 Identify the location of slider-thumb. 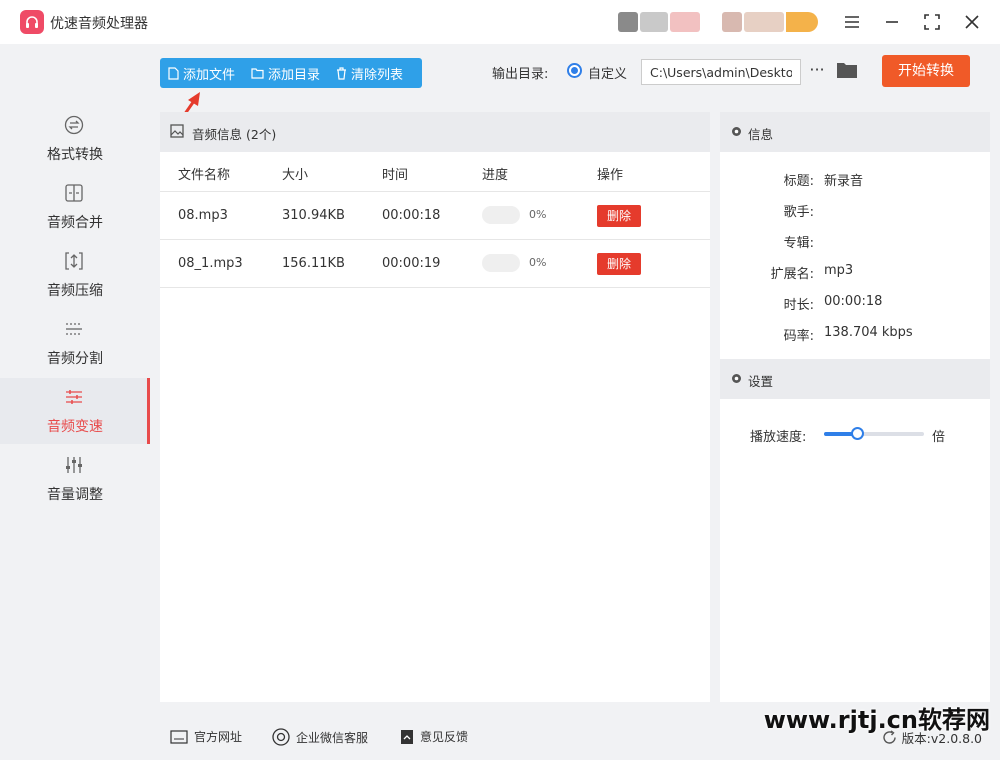
(857, 433).